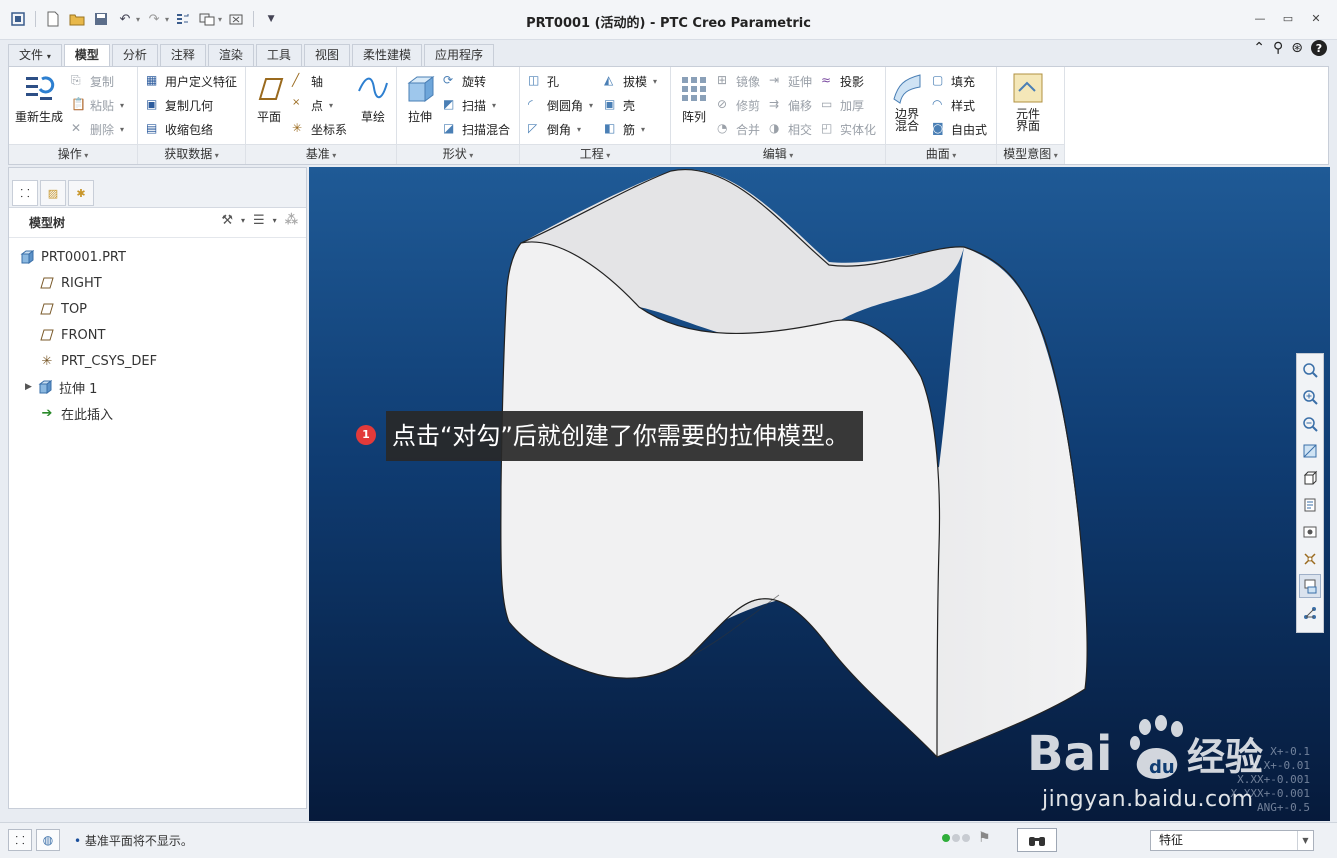  I want to click on tree-columns-icon: ☰, so click(259, 220).